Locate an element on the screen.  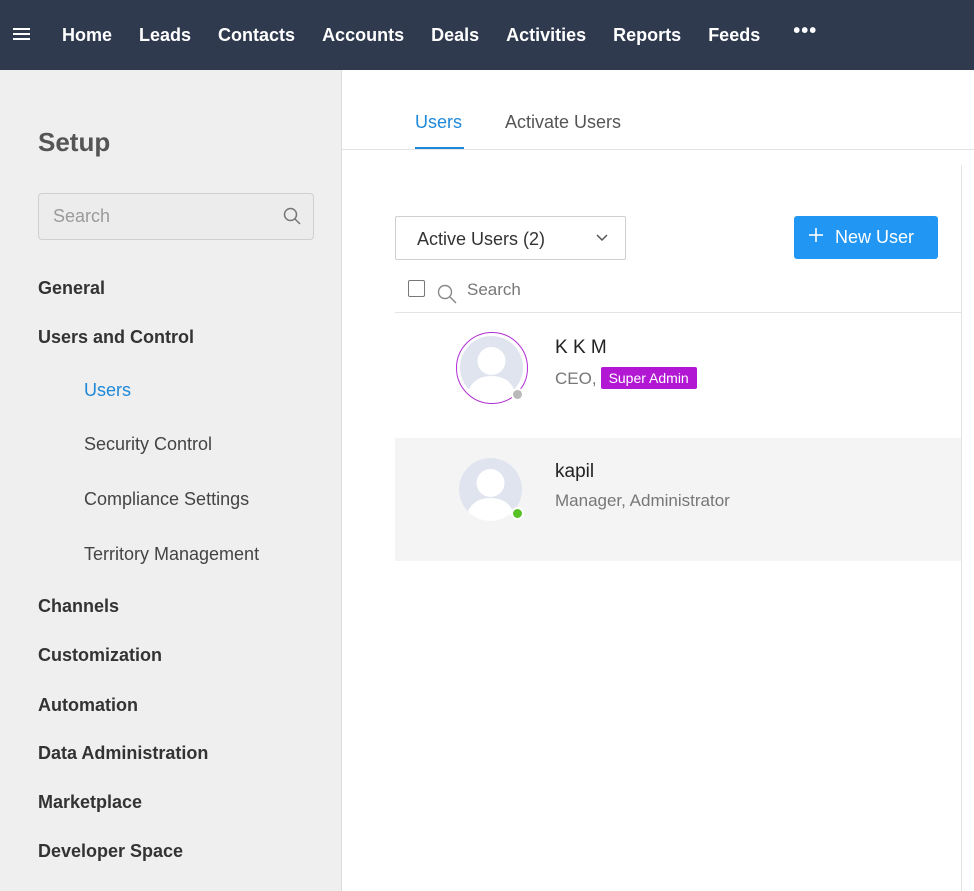
user-role: CEO, Super Admin is located at coordinates (626, 378).